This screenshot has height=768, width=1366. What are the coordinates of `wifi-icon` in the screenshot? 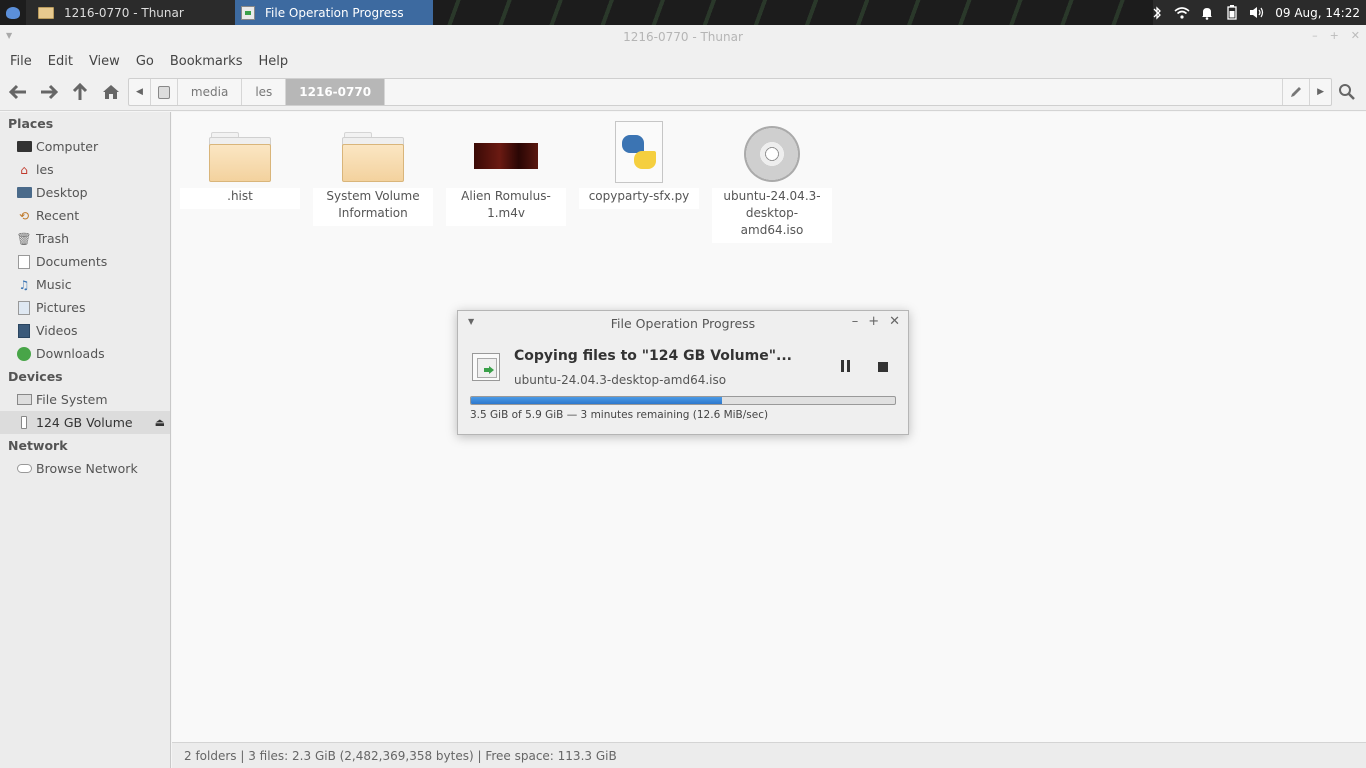 It's located at (1181, 12).